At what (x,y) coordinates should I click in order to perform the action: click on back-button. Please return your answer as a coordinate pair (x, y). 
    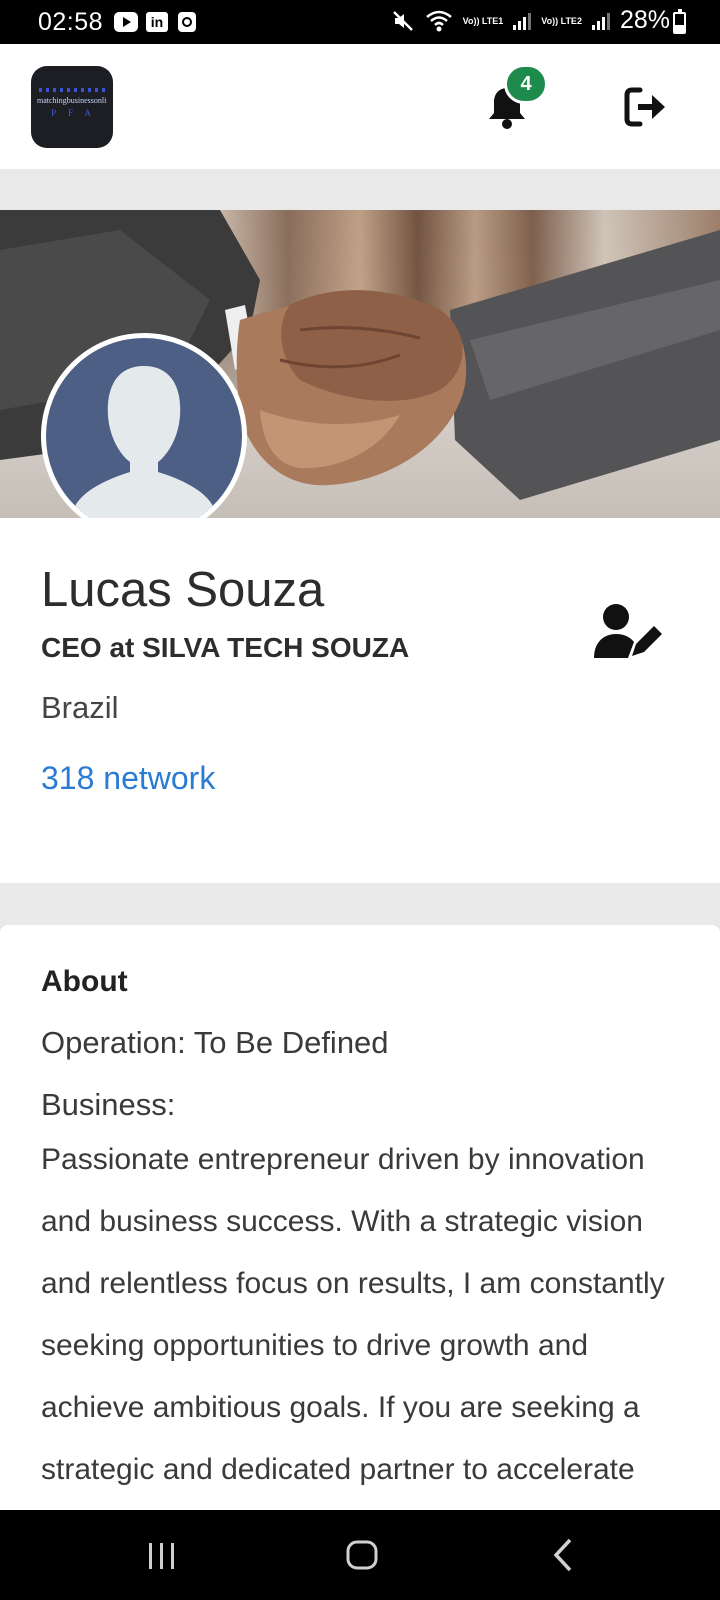
    Looking at the image, I should click on (564, 1555).